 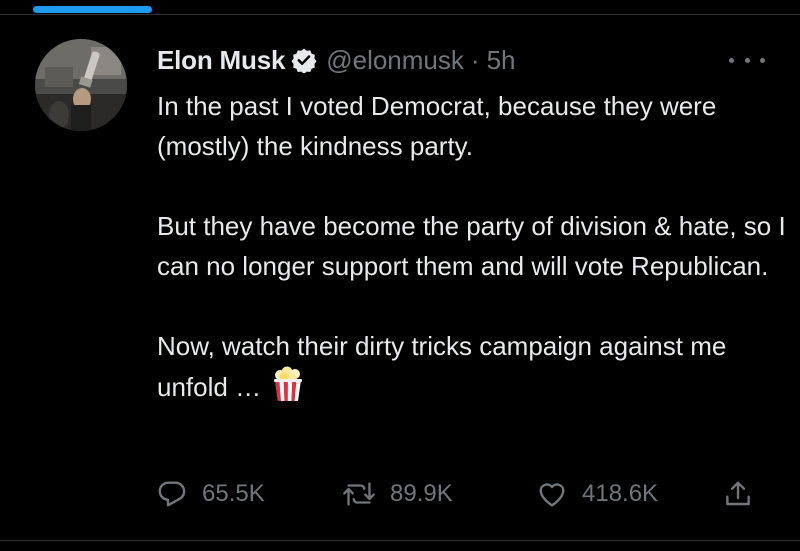 I want to click on like-count: 418.6K, so click(x=620, y=493).